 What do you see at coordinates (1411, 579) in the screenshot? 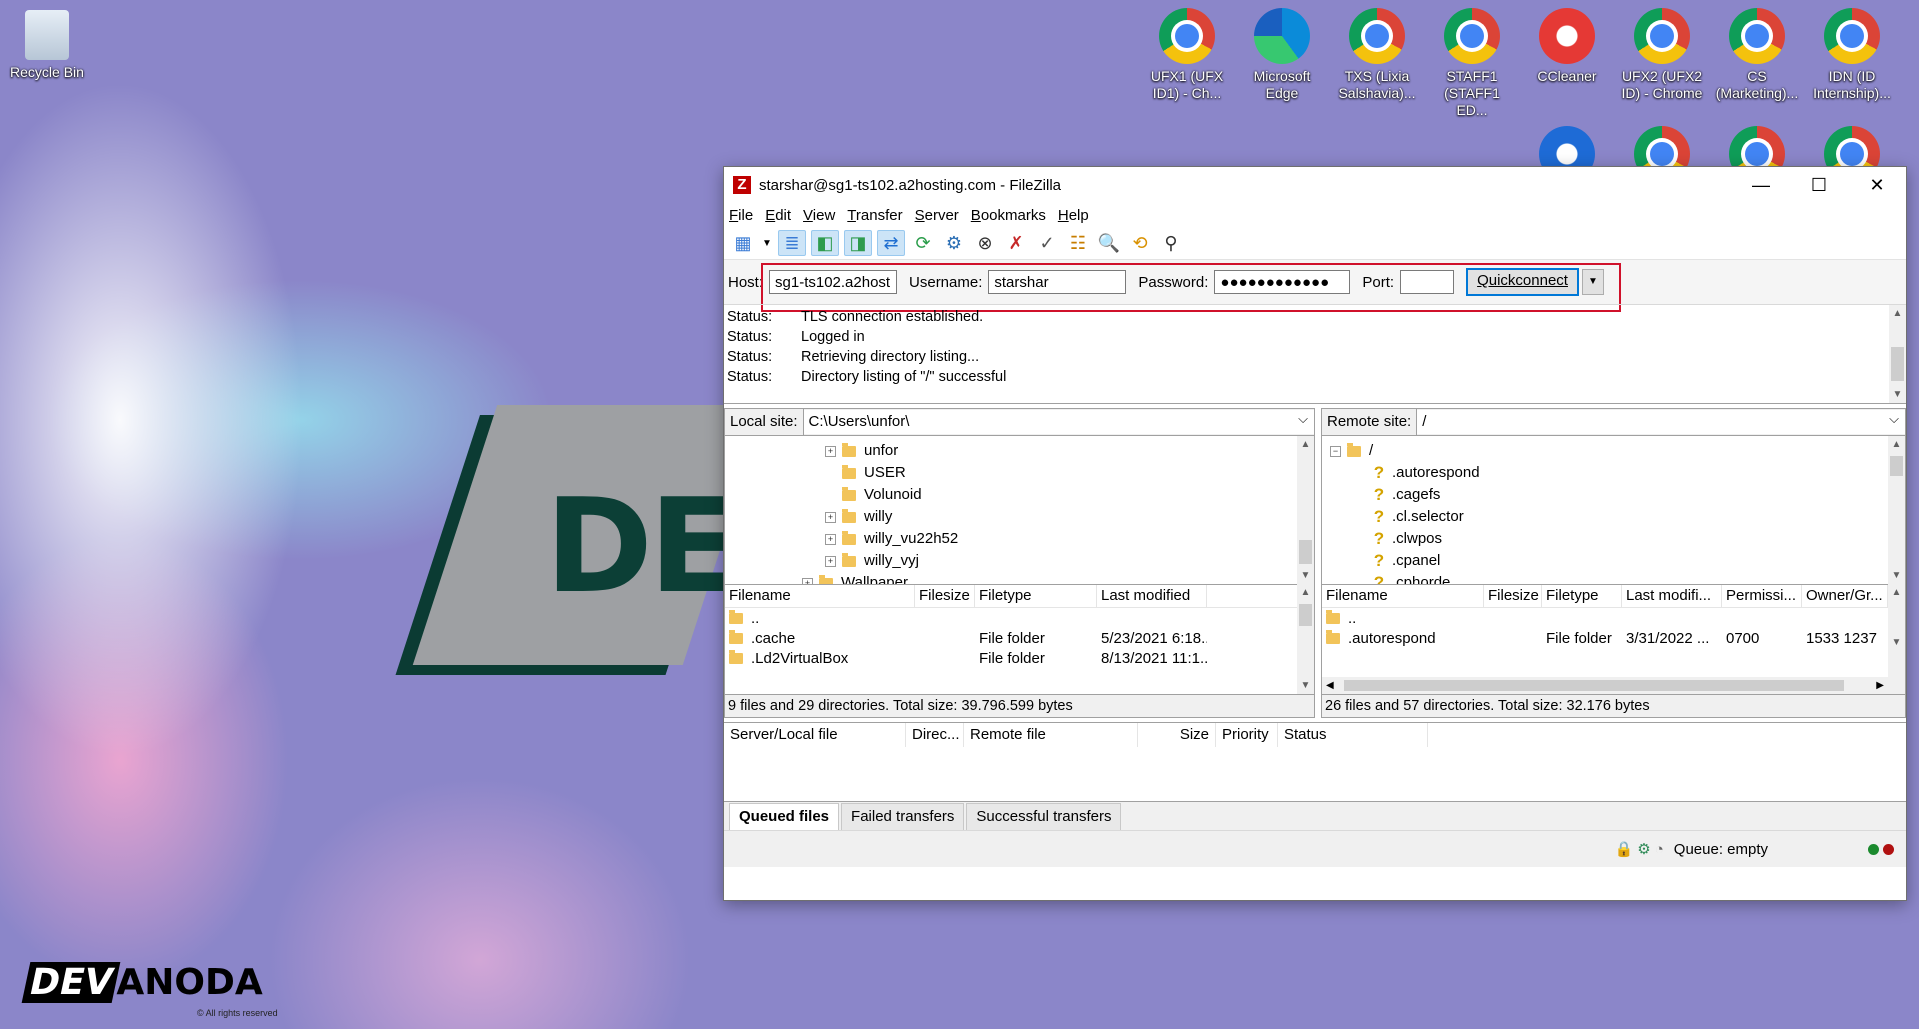
I see `tree-node: ? .cphorde` at bounding box center [1411, 579].